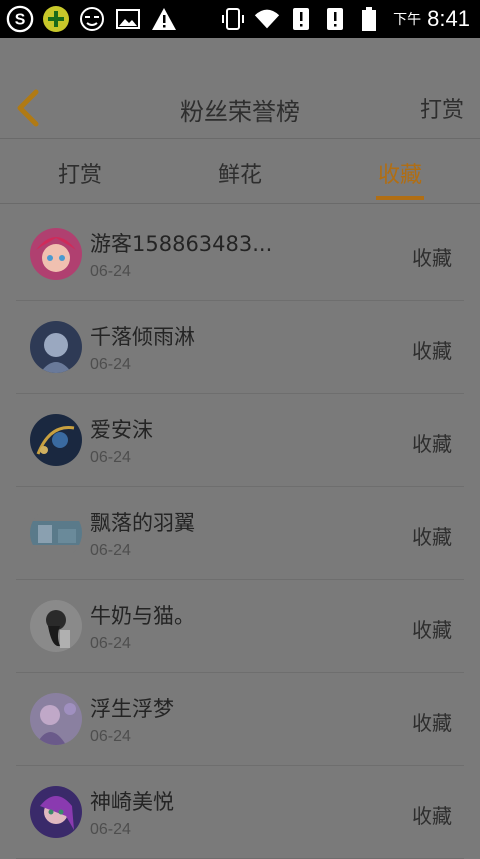 The width and height of the screenshot is (480, 859). I want to click on list-item: 飘落的羽翼 06-24 收藏, so click(240, 533).